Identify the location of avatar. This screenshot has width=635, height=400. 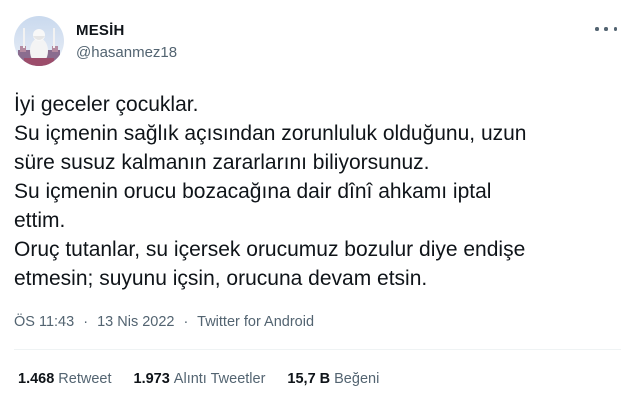
(39, 41).